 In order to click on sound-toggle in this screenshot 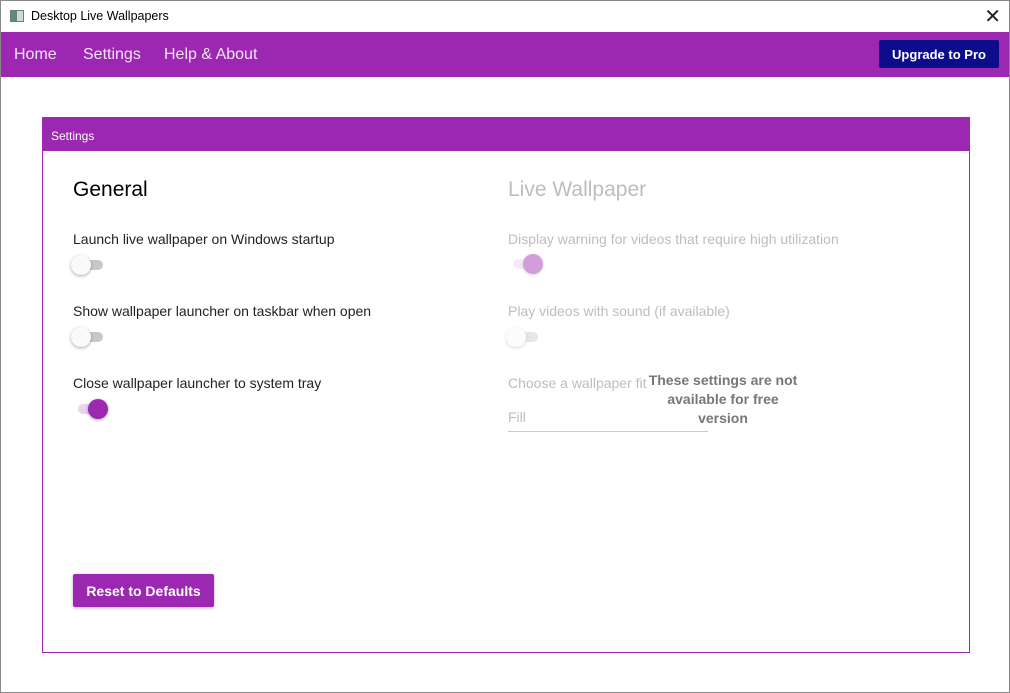, I will do `click(523, 337)`.